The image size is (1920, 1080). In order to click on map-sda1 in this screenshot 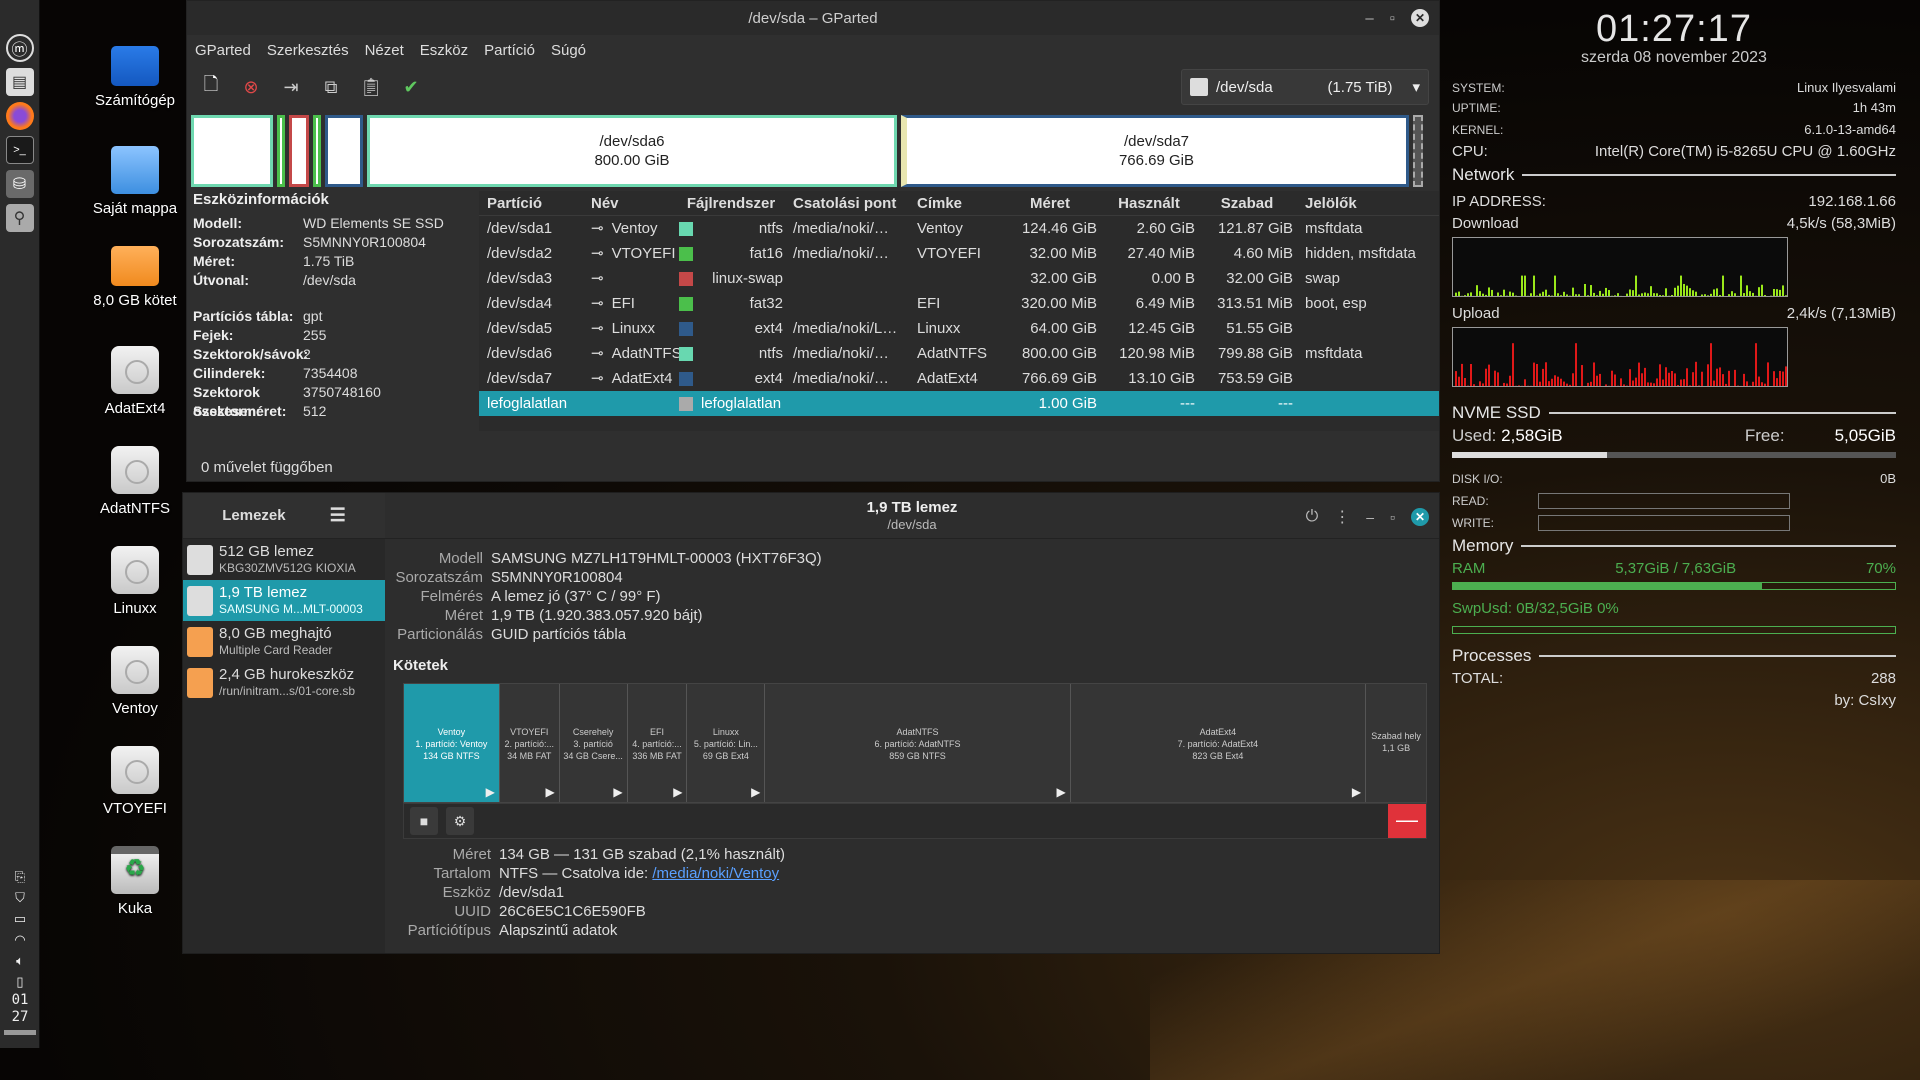, I will do `click(232, 151)`.